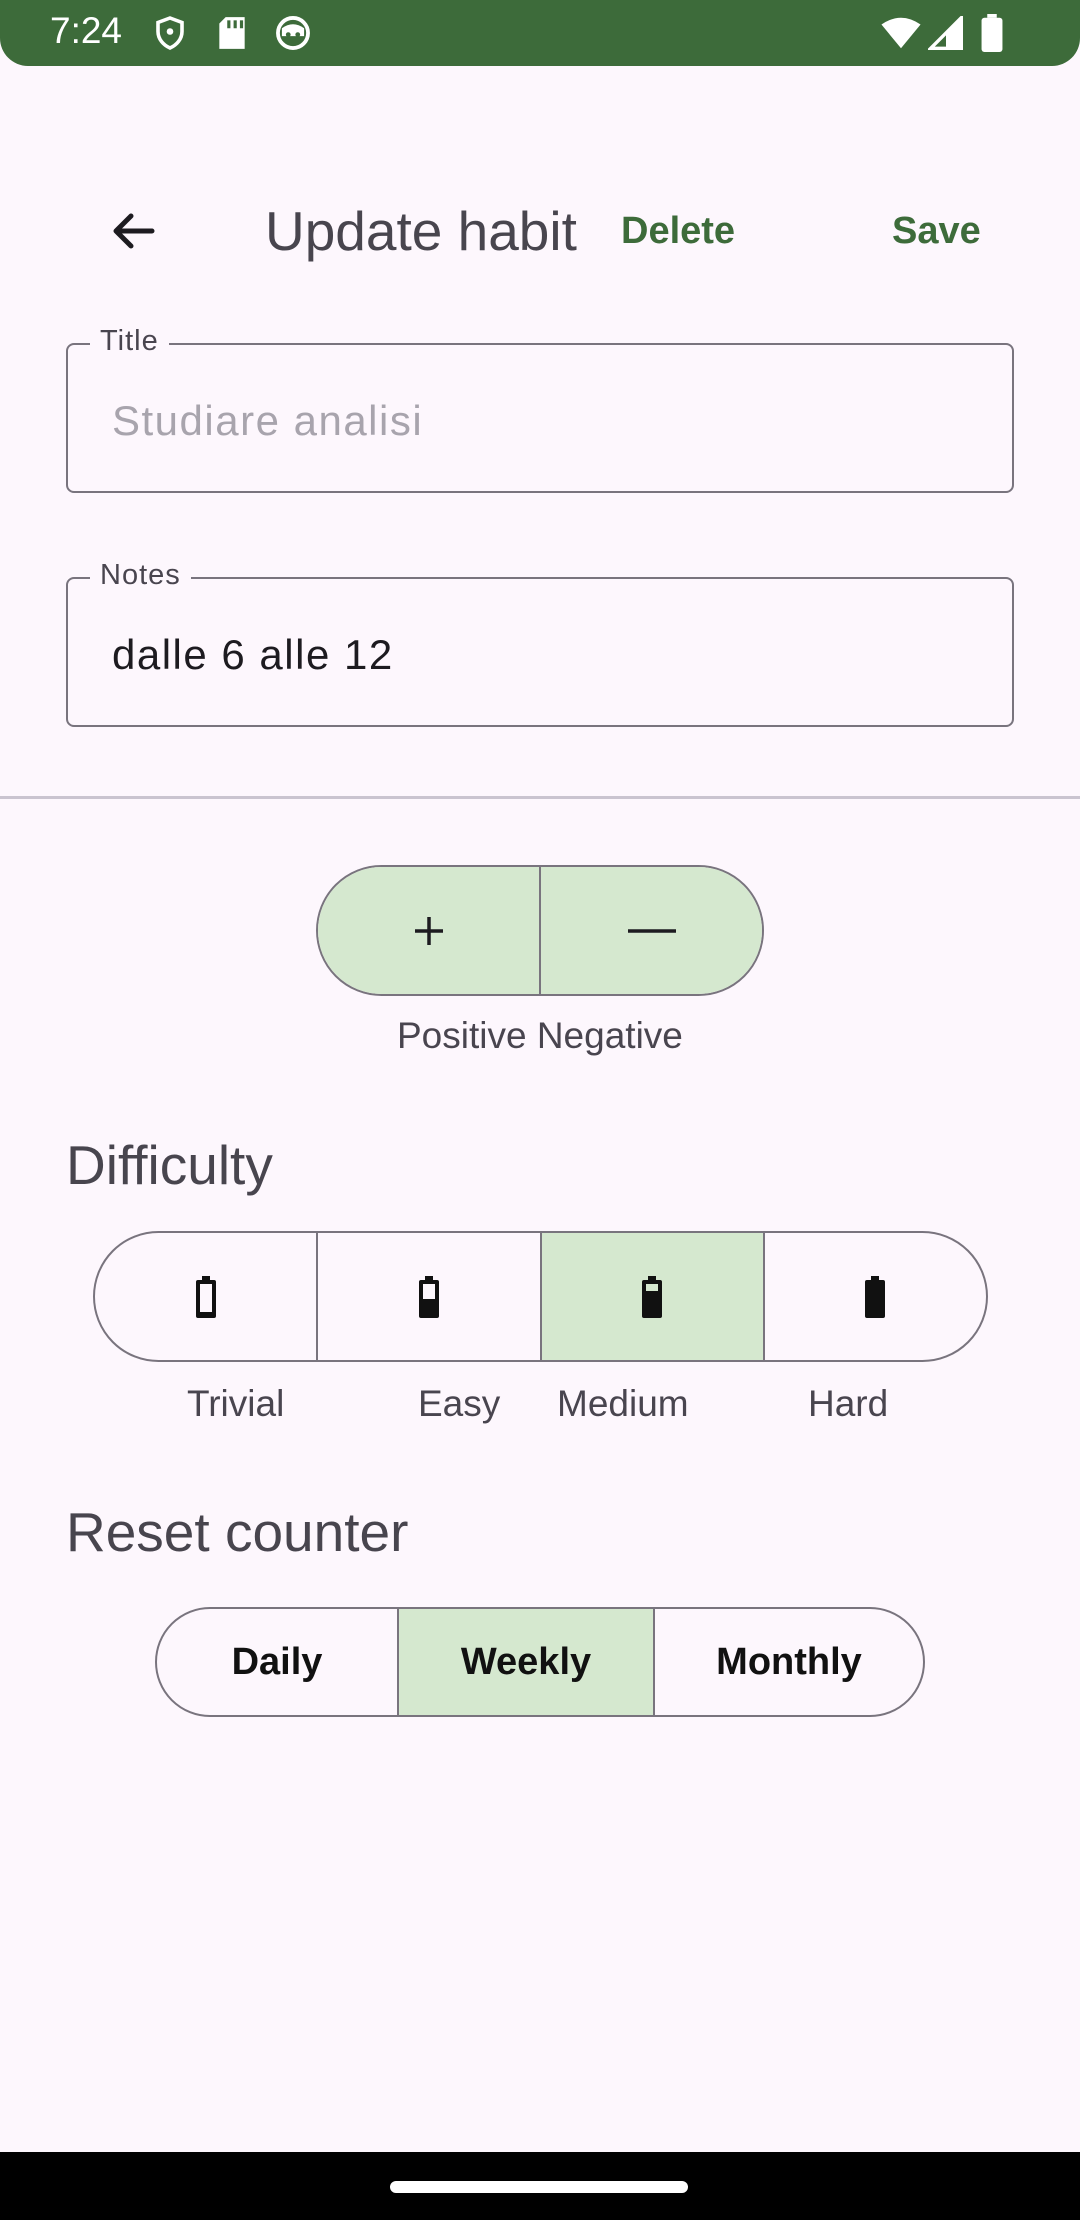 Image resolution: width=1080 pixels, height=2220 pixels. I want to click on reset-weekly-label: Weekly, so click(526, 1661).